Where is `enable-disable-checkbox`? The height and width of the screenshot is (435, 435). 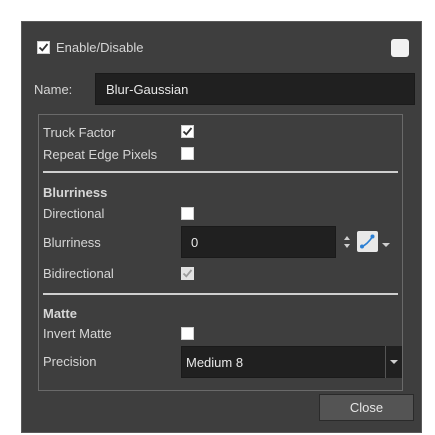 enable-disable-checkbox is located at coordinates (43, 47).